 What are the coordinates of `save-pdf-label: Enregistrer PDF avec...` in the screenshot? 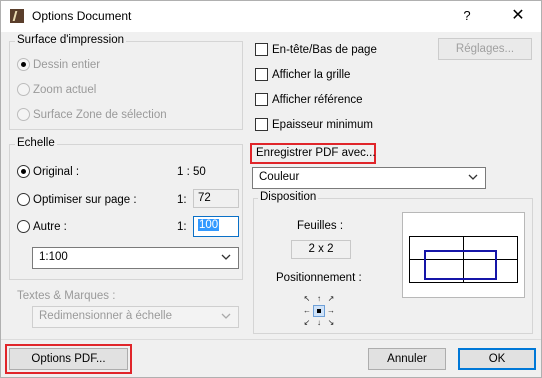 It's located at (316, 153).